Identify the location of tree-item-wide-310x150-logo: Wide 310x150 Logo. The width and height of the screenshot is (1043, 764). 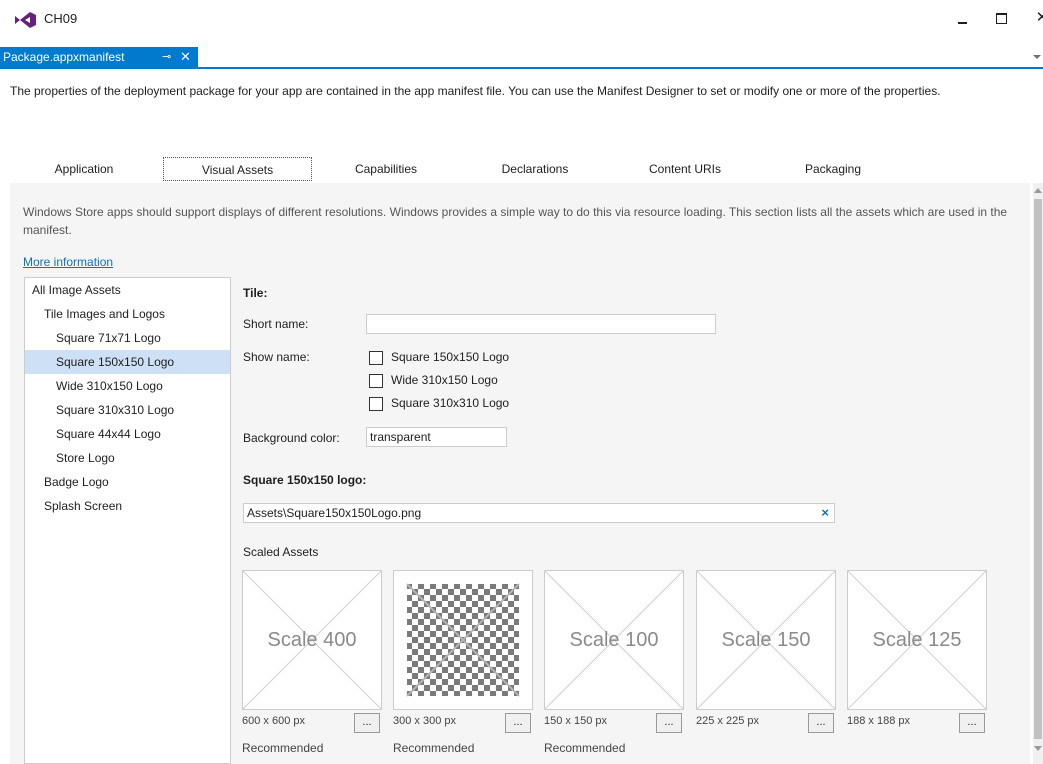
(127, 386).